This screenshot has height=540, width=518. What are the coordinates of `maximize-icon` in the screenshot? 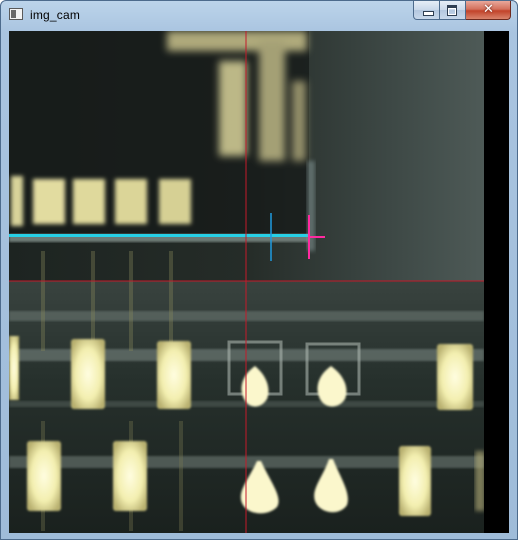 It's located at (452, 10).